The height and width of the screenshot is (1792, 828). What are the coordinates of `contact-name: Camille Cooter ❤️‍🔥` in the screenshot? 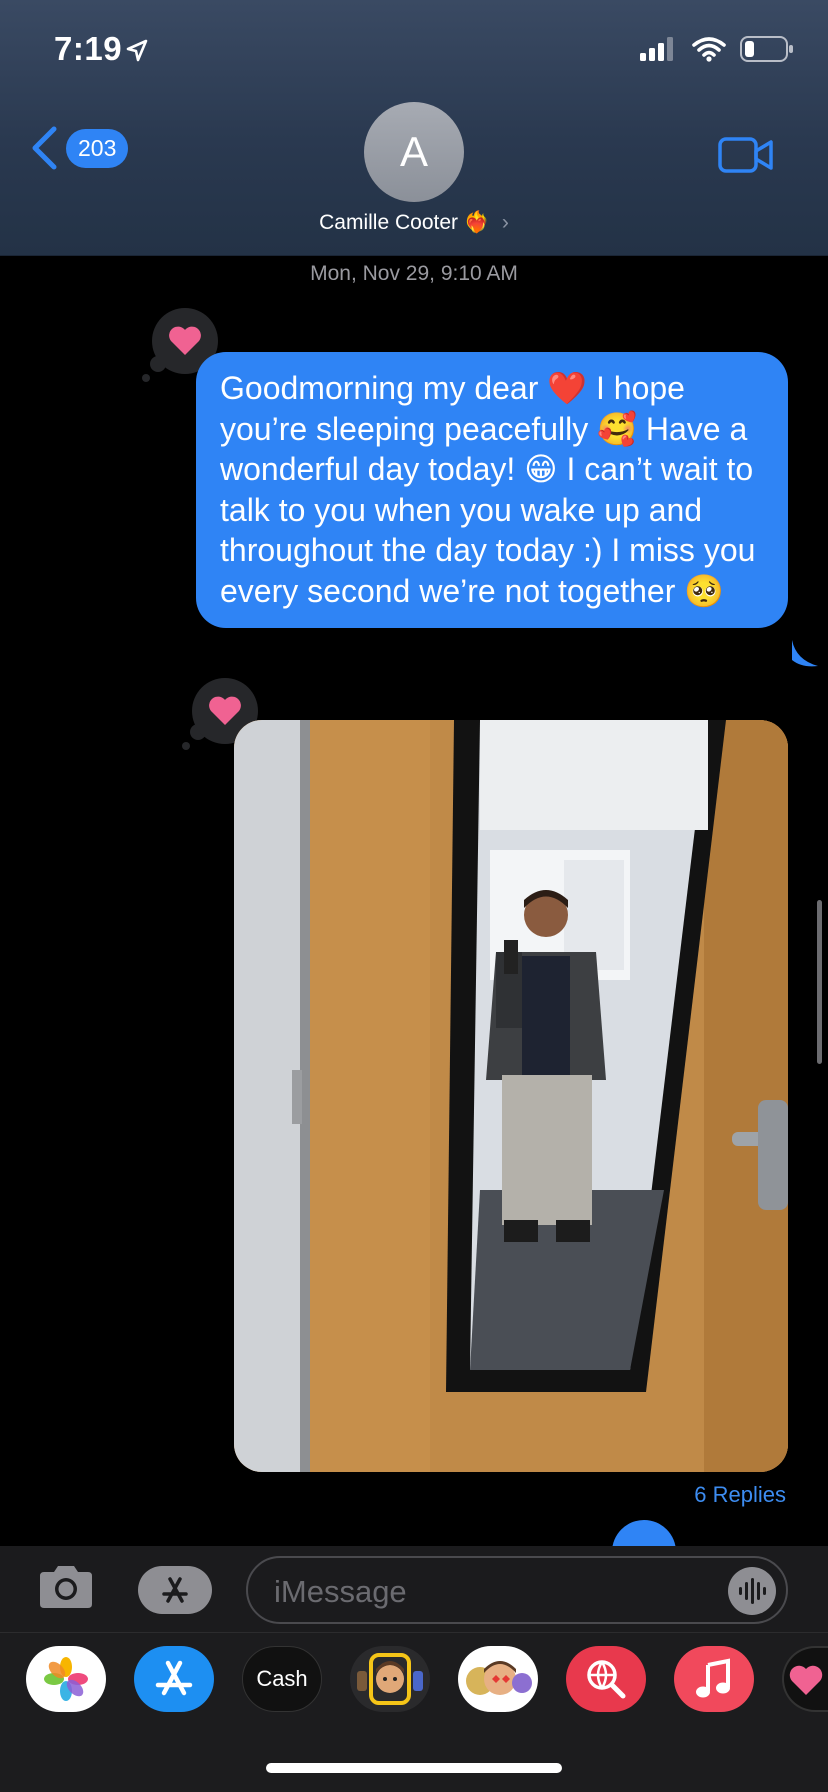 It's located at (405, 222).